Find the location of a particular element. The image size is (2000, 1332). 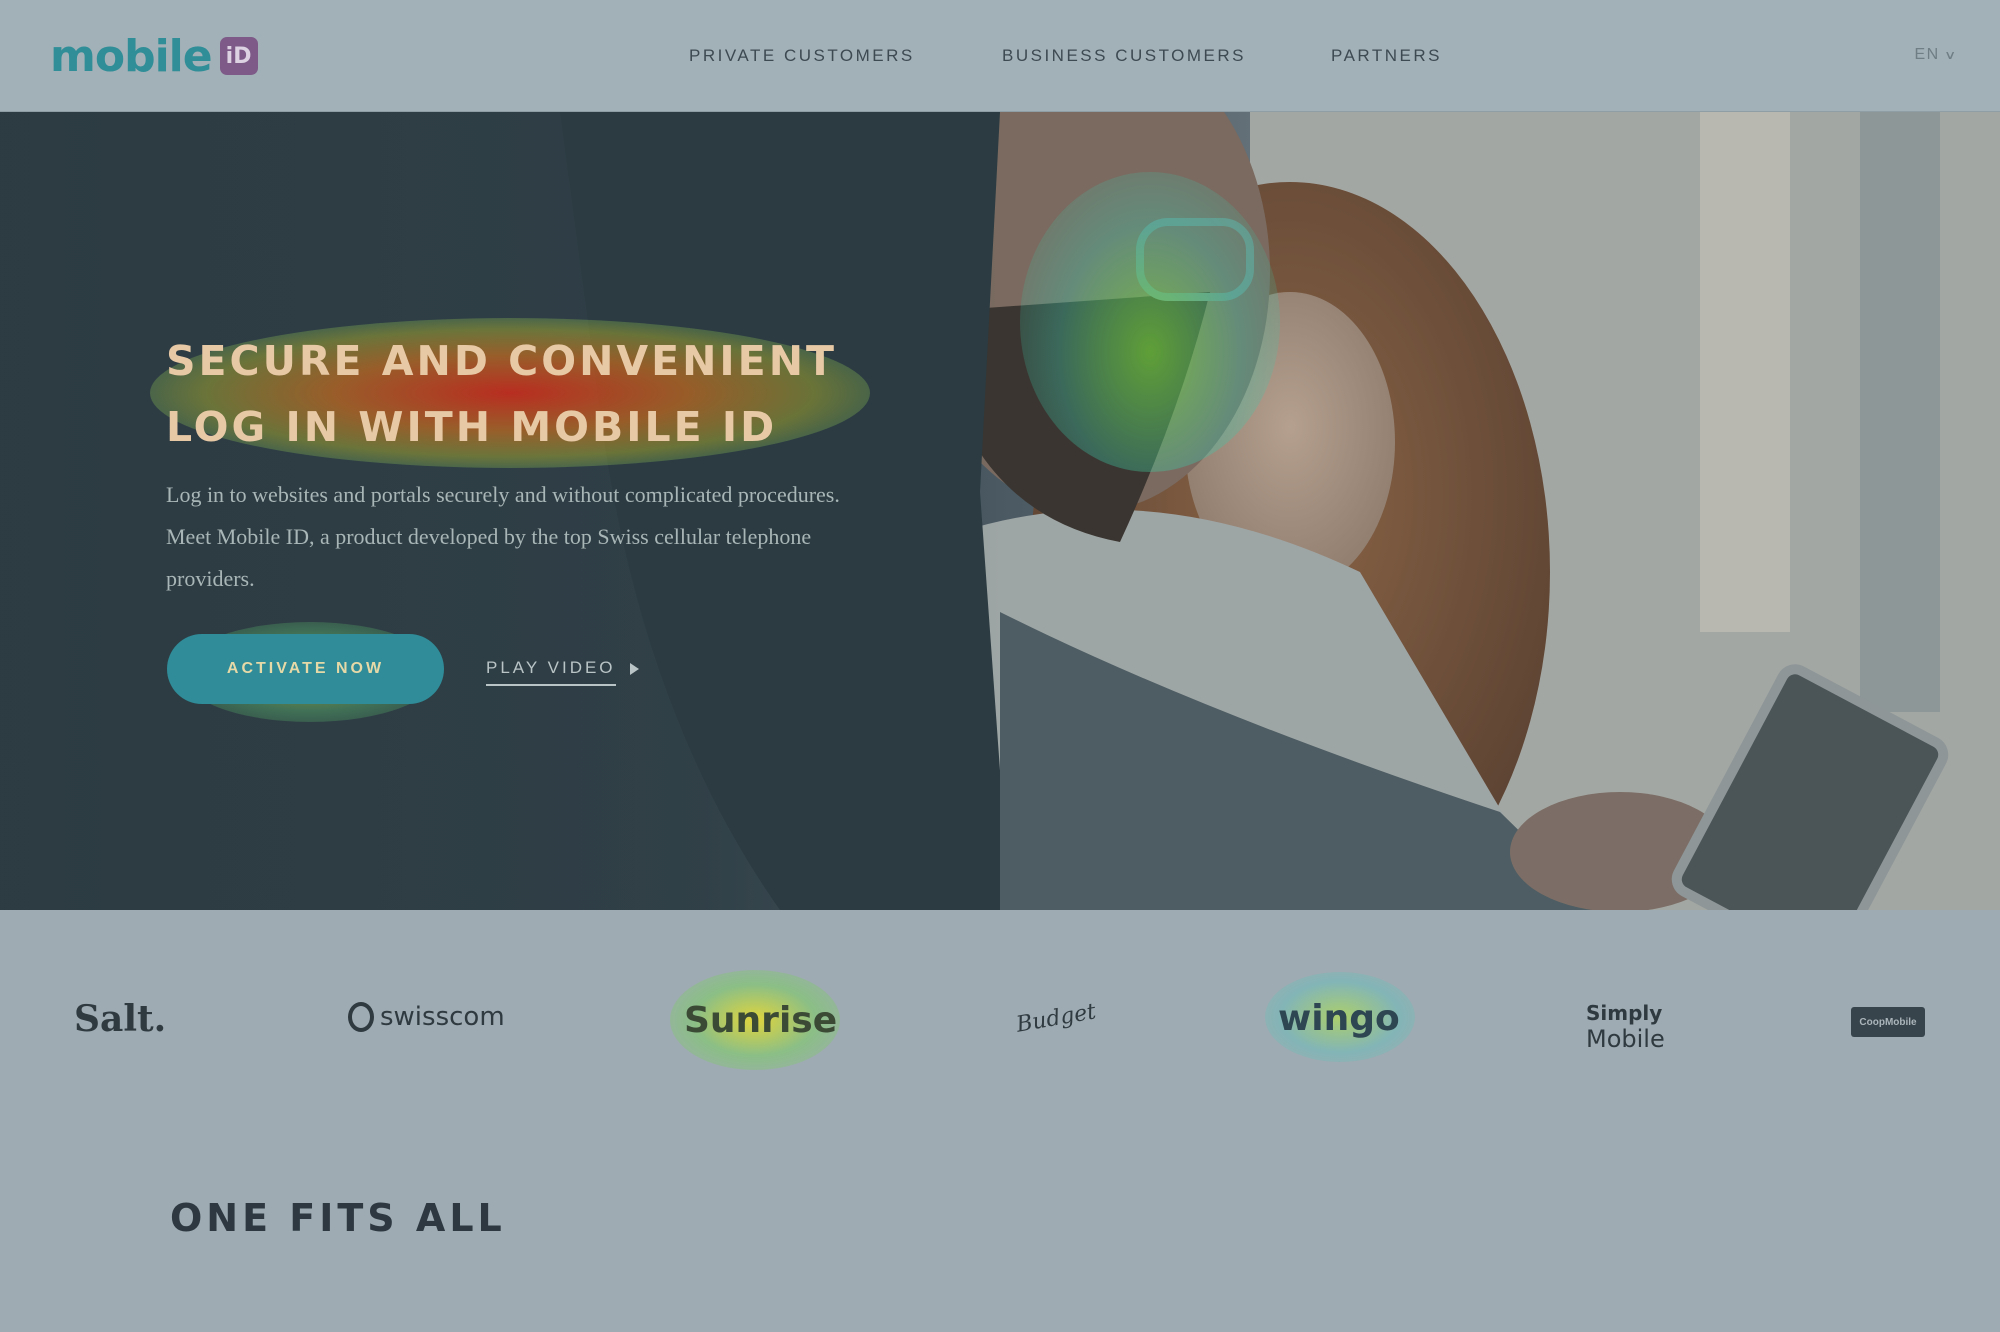

play-icon is located at coordinates (634, 669).